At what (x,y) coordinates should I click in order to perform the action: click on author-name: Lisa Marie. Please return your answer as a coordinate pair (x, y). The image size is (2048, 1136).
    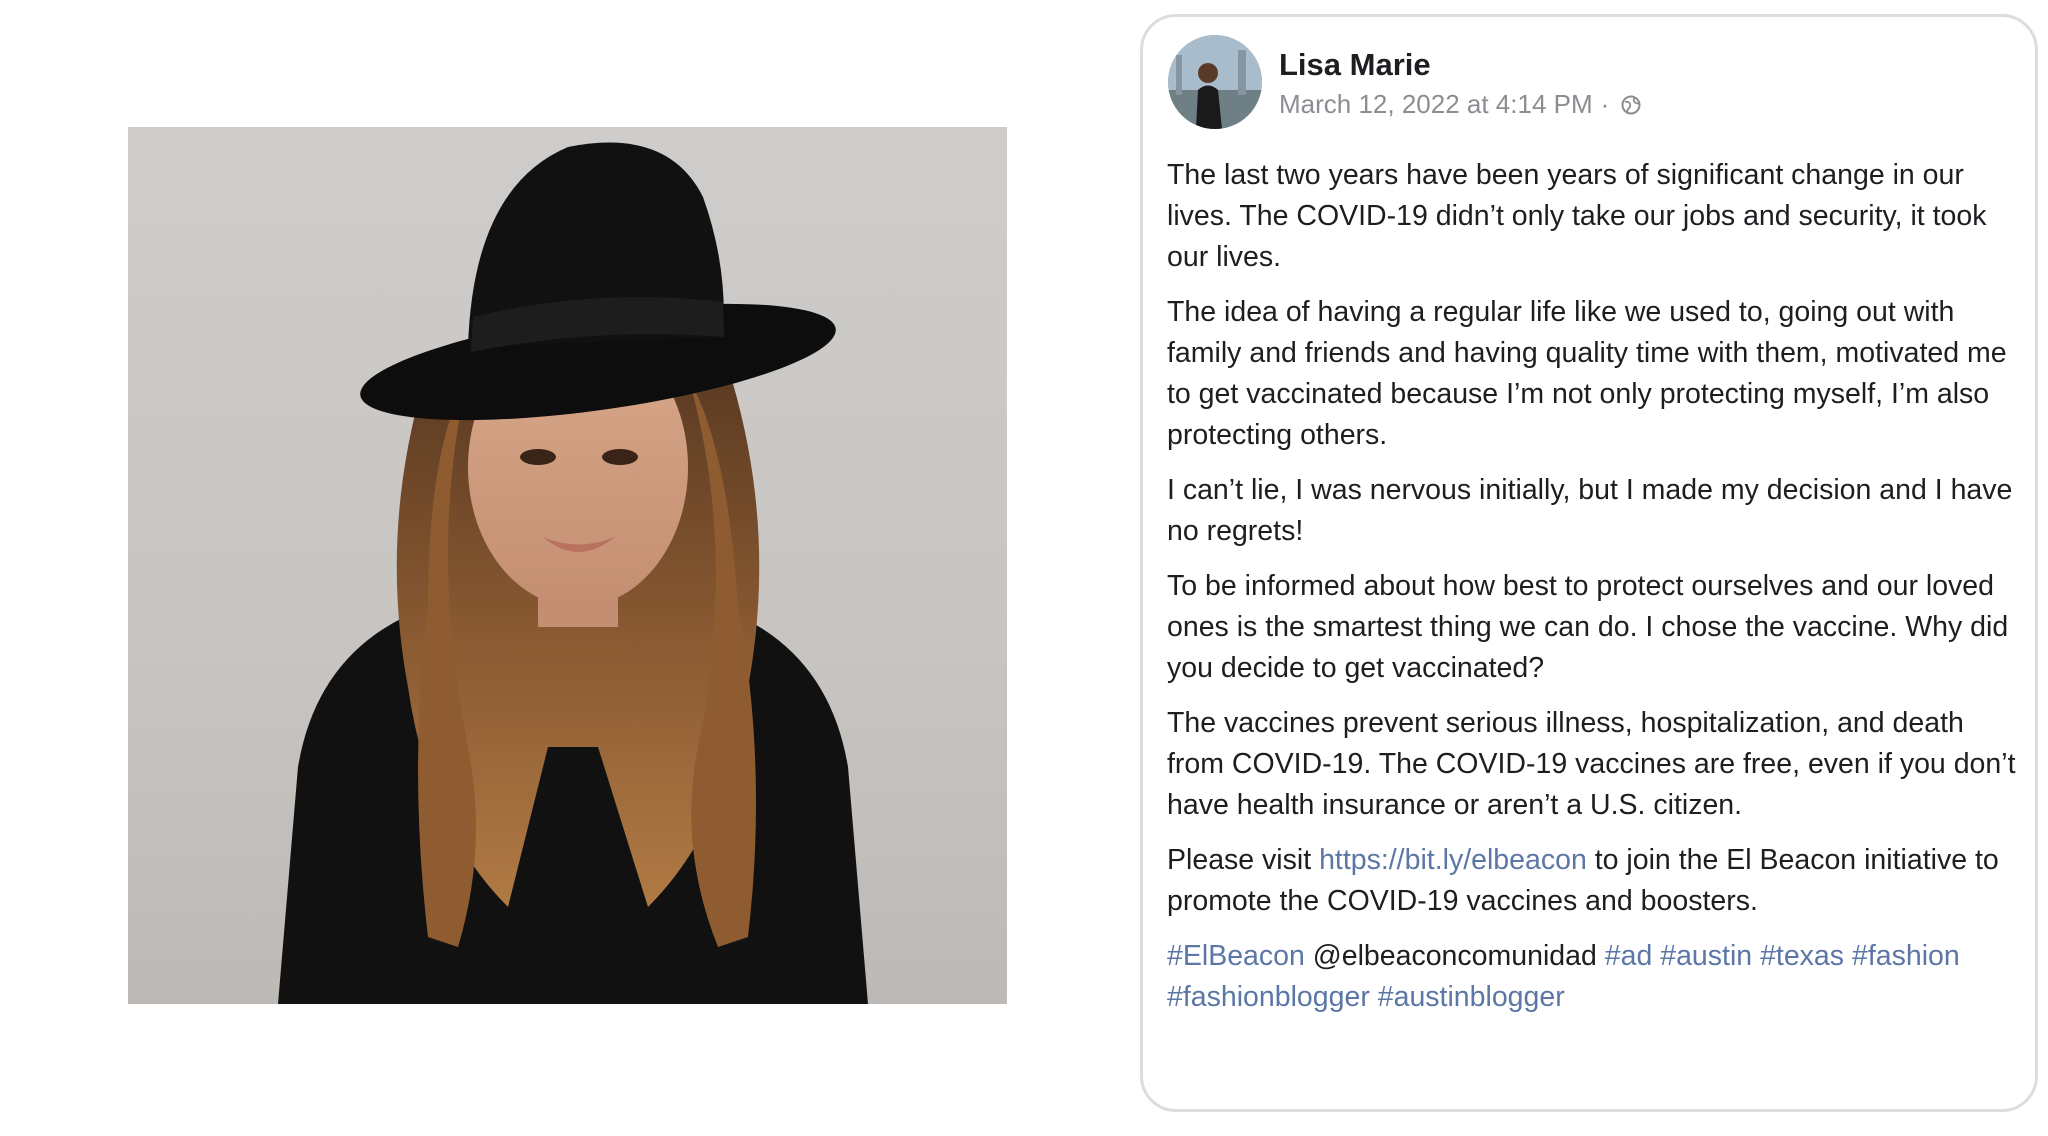
    Looking at the image, I should click on (1355, 65).